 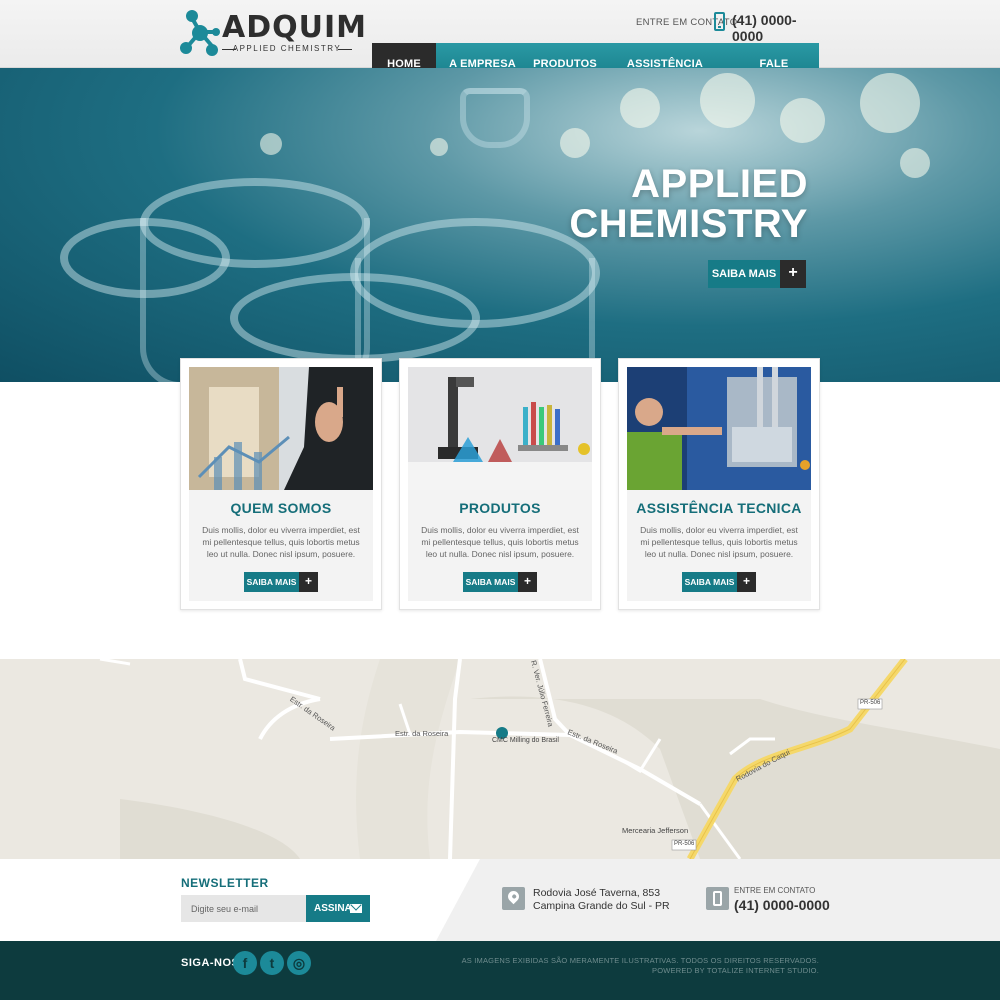 What do you see at coordinates (281, 508) in the screenshot?
I see `card-title: QUEM SOMOS` at bounding box center [281, 508].